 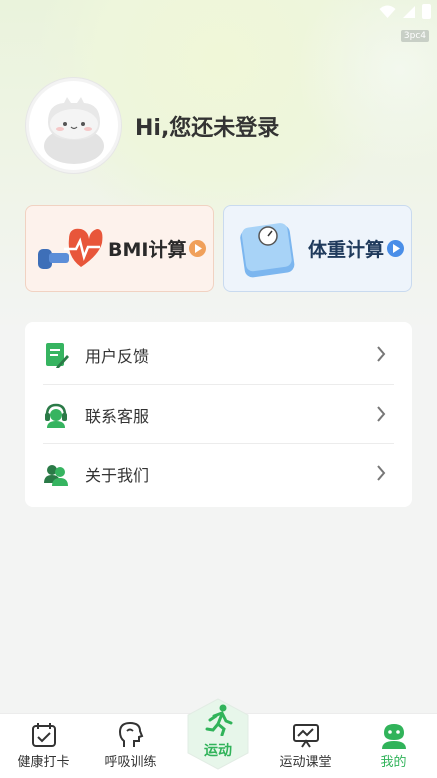 I want to click on tab-breath-training: 呼吸训练, so click(x=130, y=746).